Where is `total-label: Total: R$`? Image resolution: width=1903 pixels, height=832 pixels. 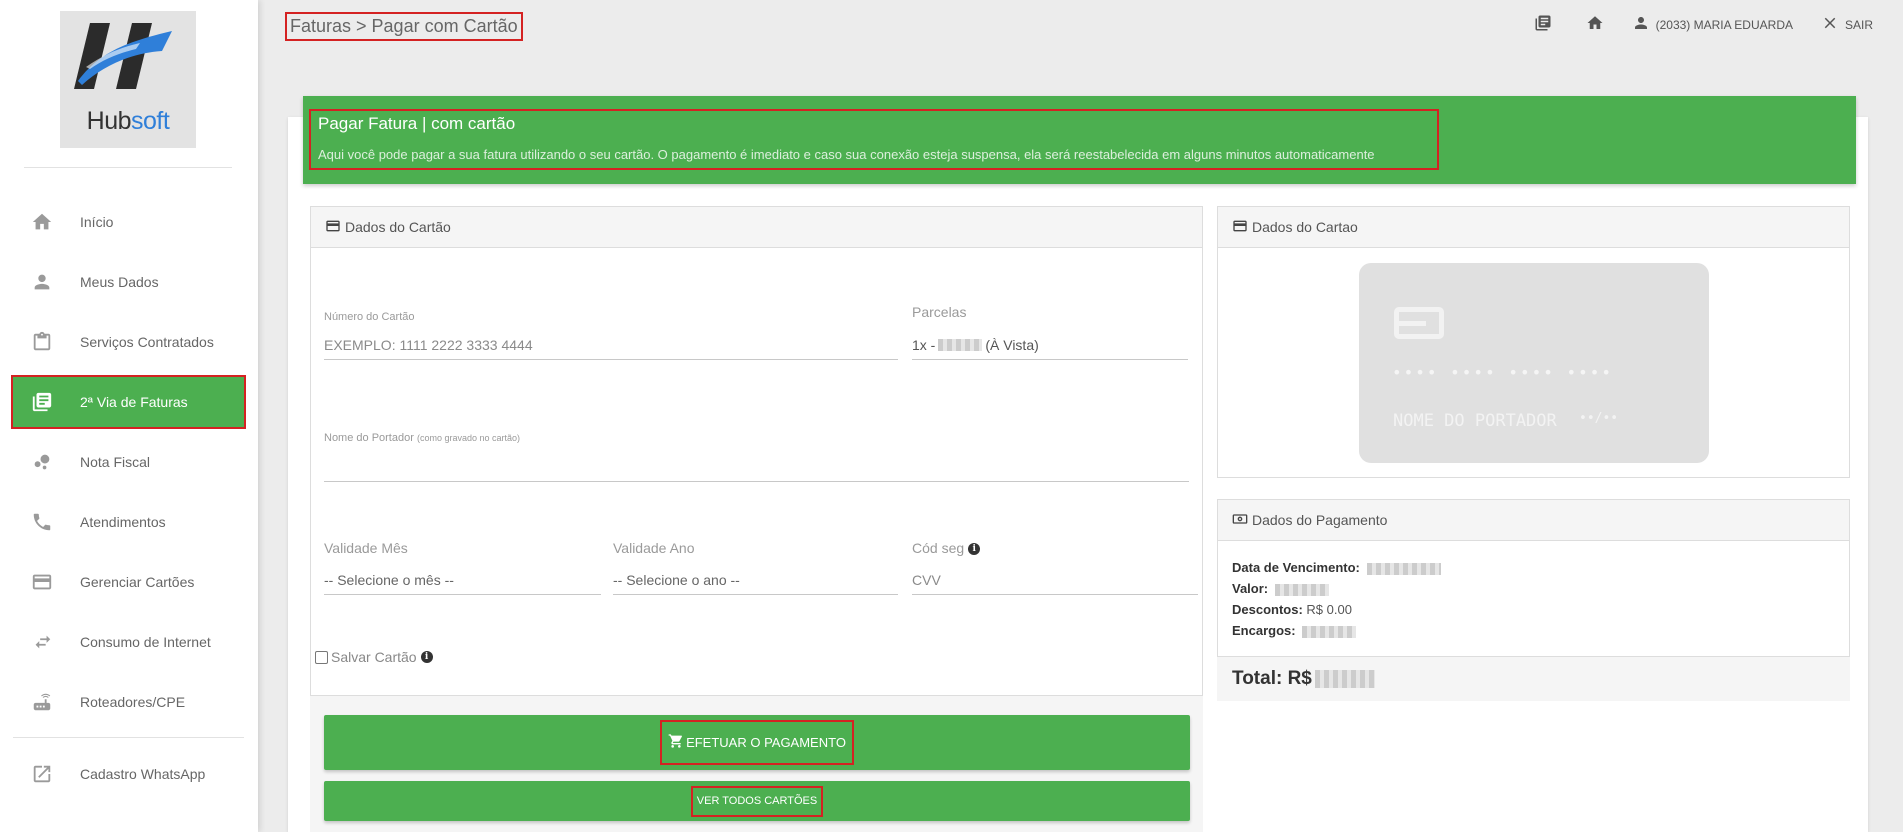 total-label: Total: R$ is located at coordinates (1272, 678).